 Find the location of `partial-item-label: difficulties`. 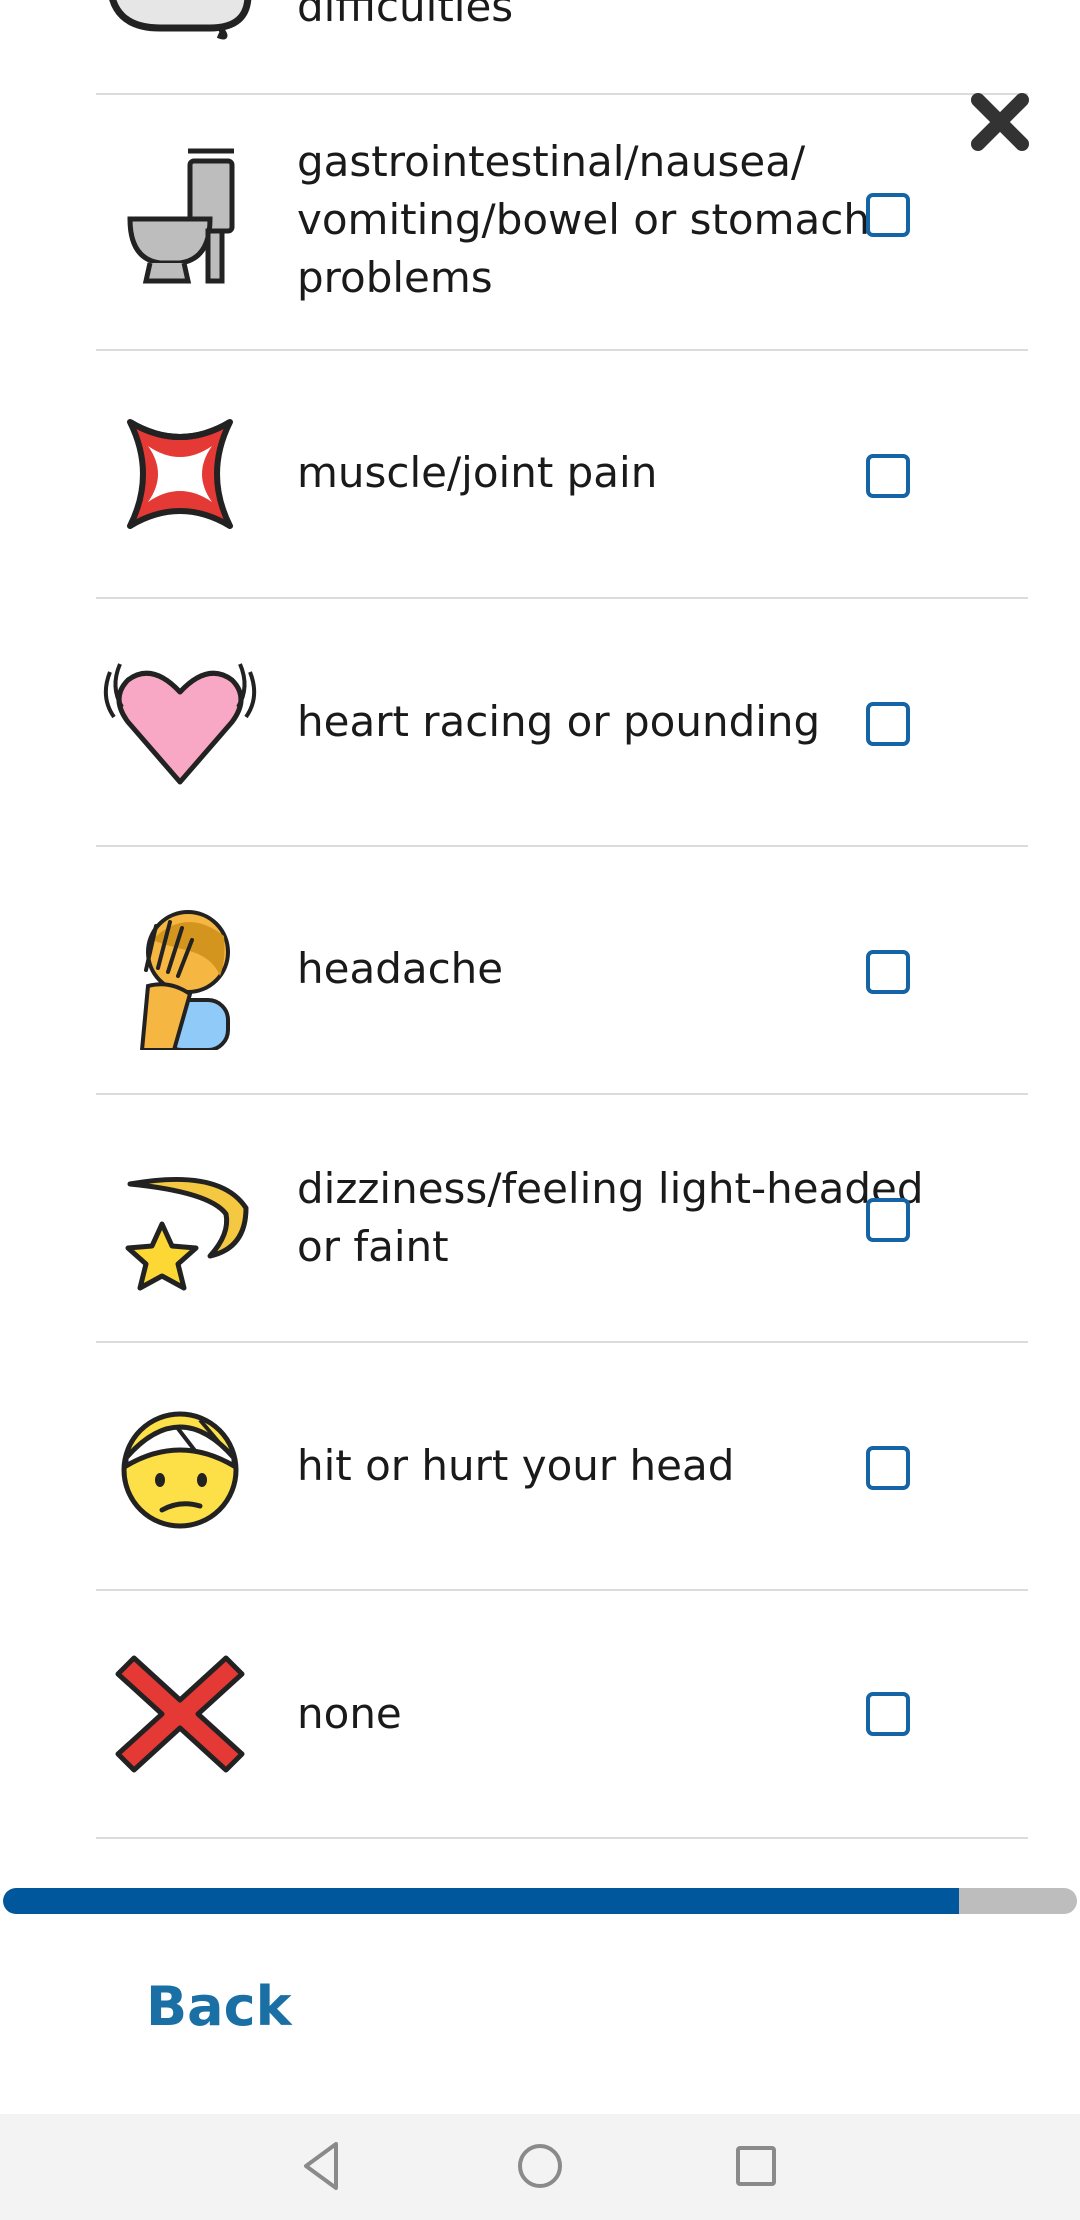

partial-item-label: difficulties is located at coordinates (405, 15).